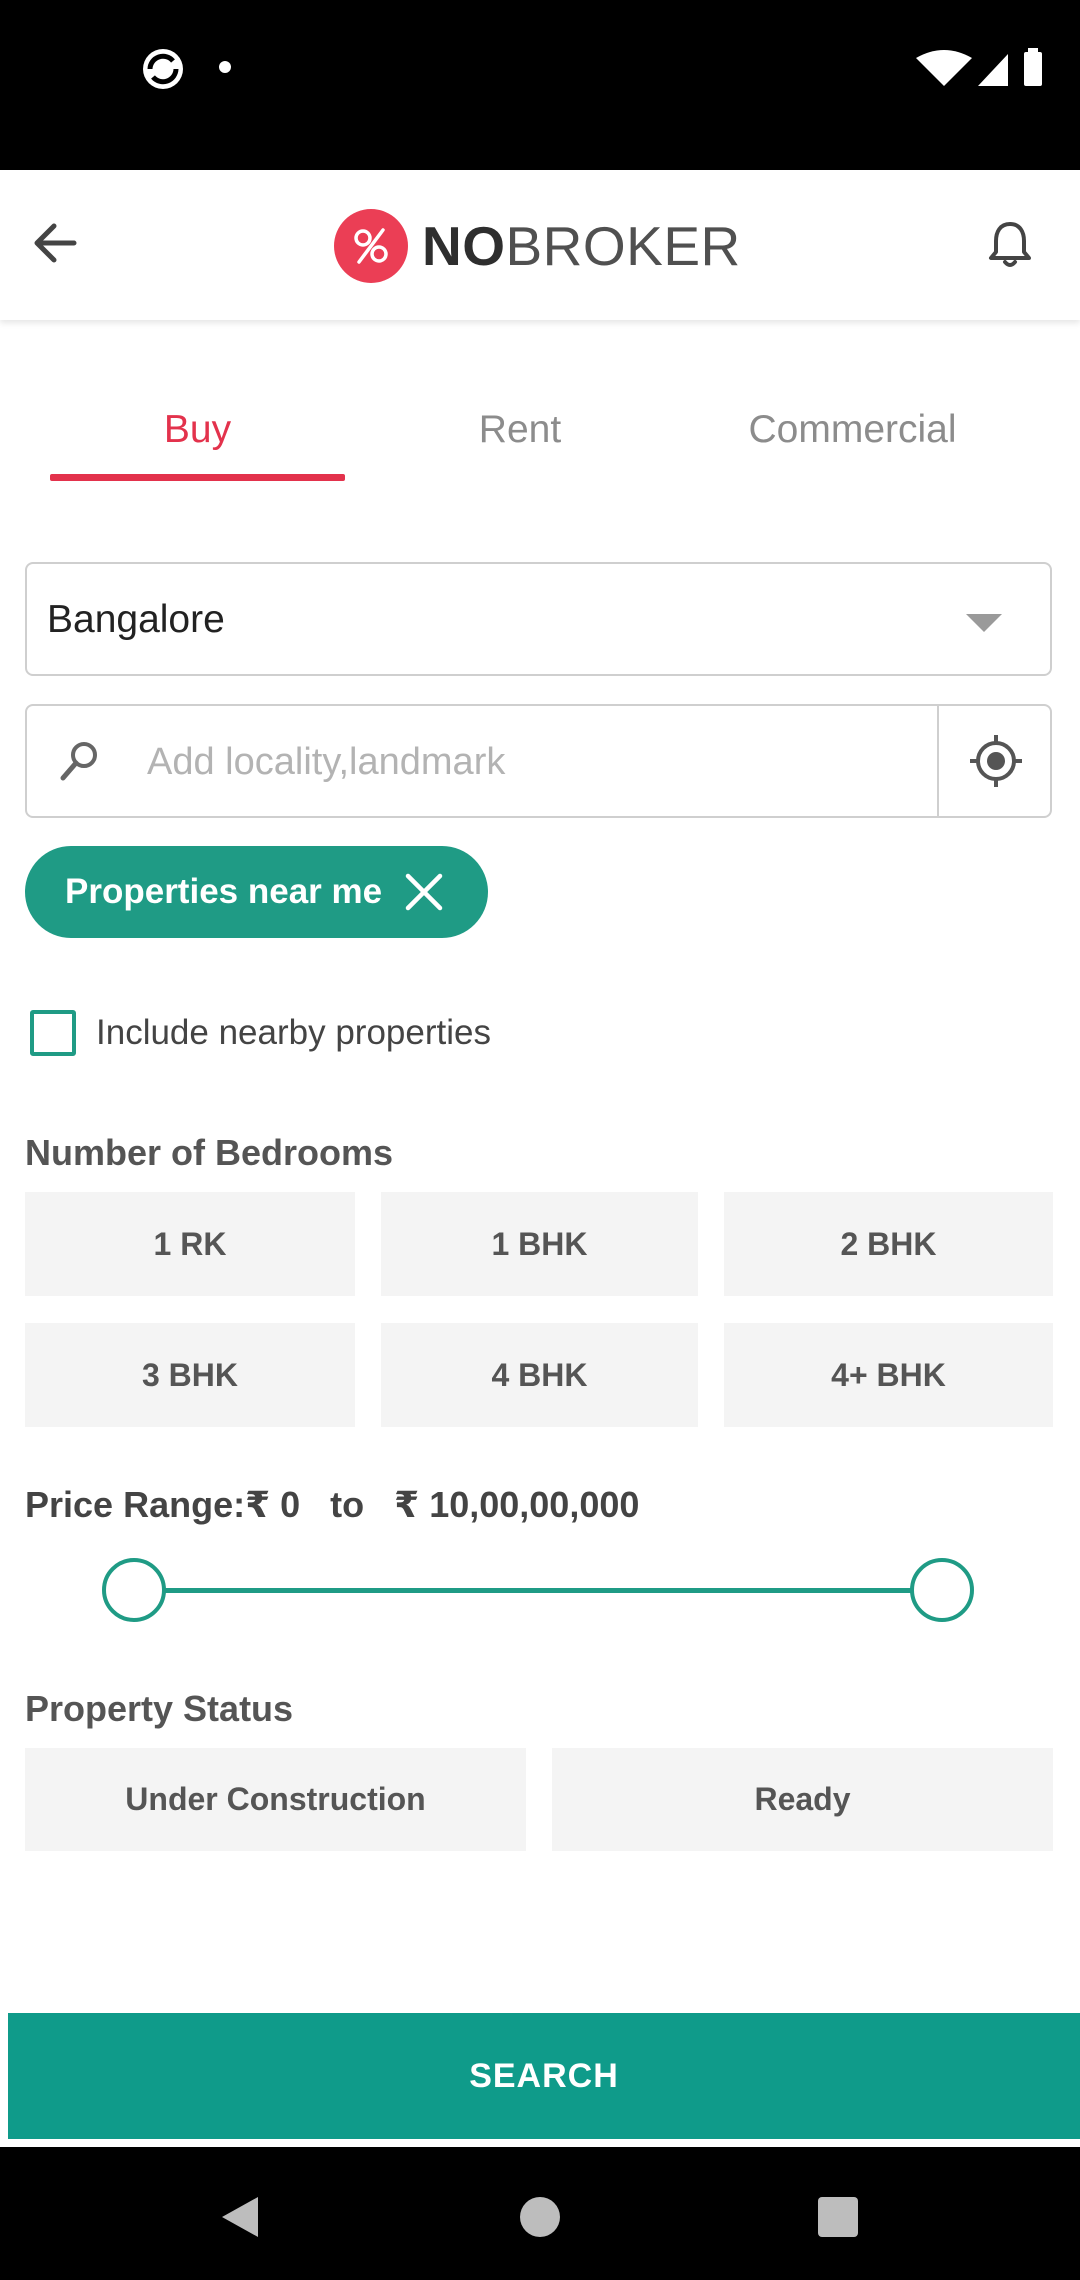  Describe the element at coordinates (424, 892) in the screenshot. I see `close-icon` at that location.